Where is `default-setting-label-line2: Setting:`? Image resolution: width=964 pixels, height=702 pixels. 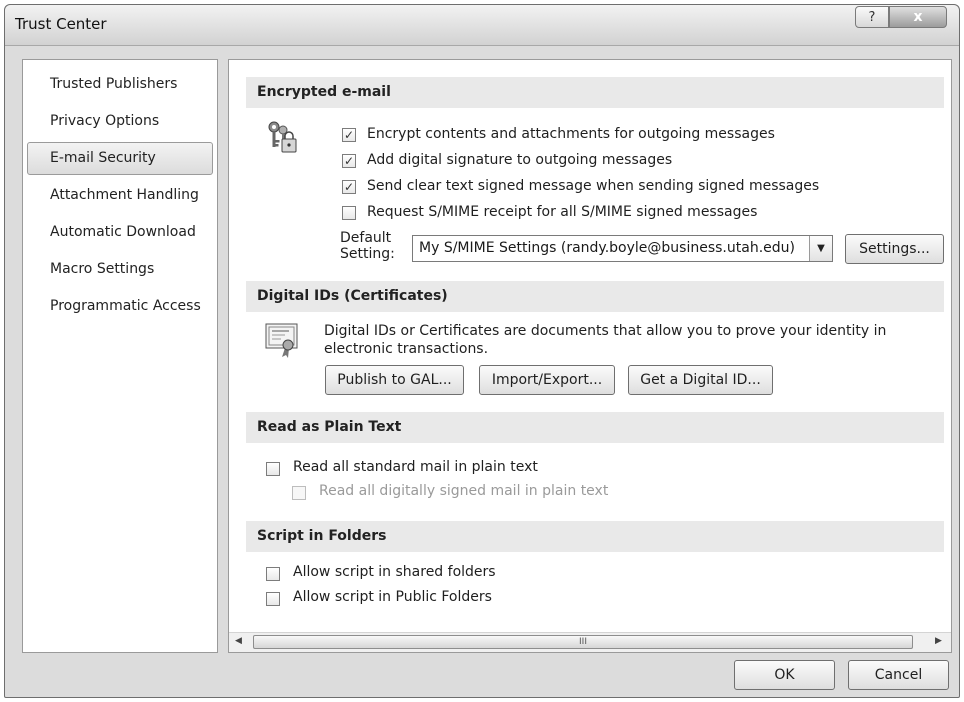
default-setting-label-line2: Setting: is located at coordinates (367, 254).